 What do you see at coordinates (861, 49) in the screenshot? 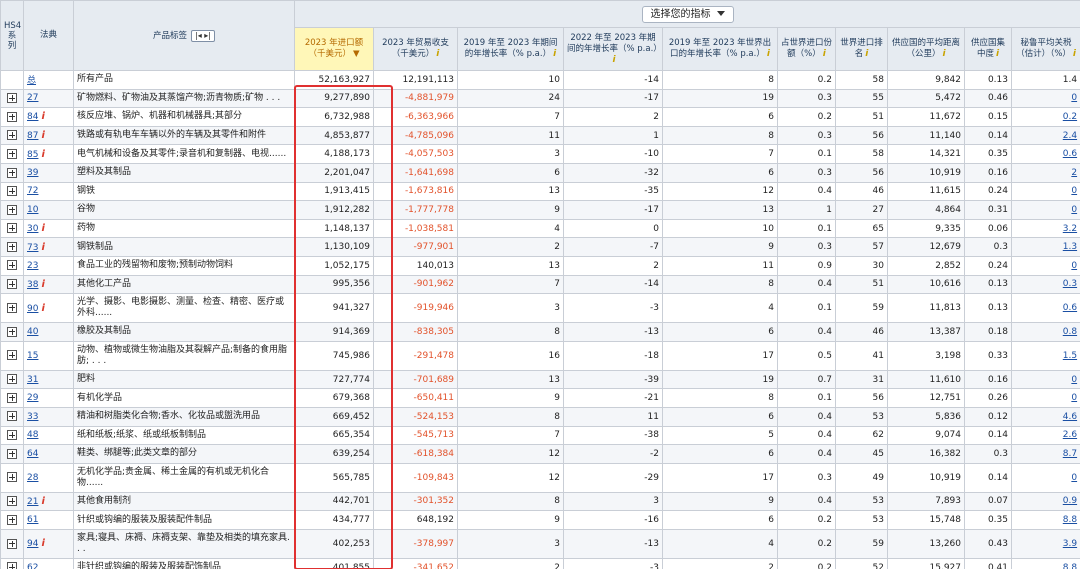
I see `column-header-7: 世界进口排名 i` at bounding box center [861, 49].